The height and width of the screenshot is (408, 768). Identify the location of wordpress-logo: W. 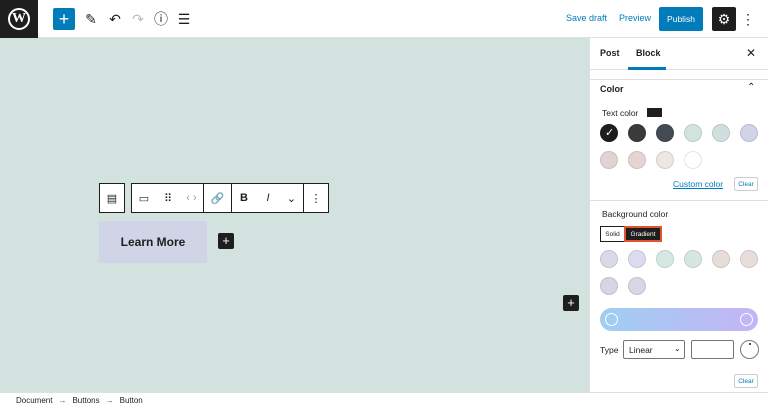
(19, 19).